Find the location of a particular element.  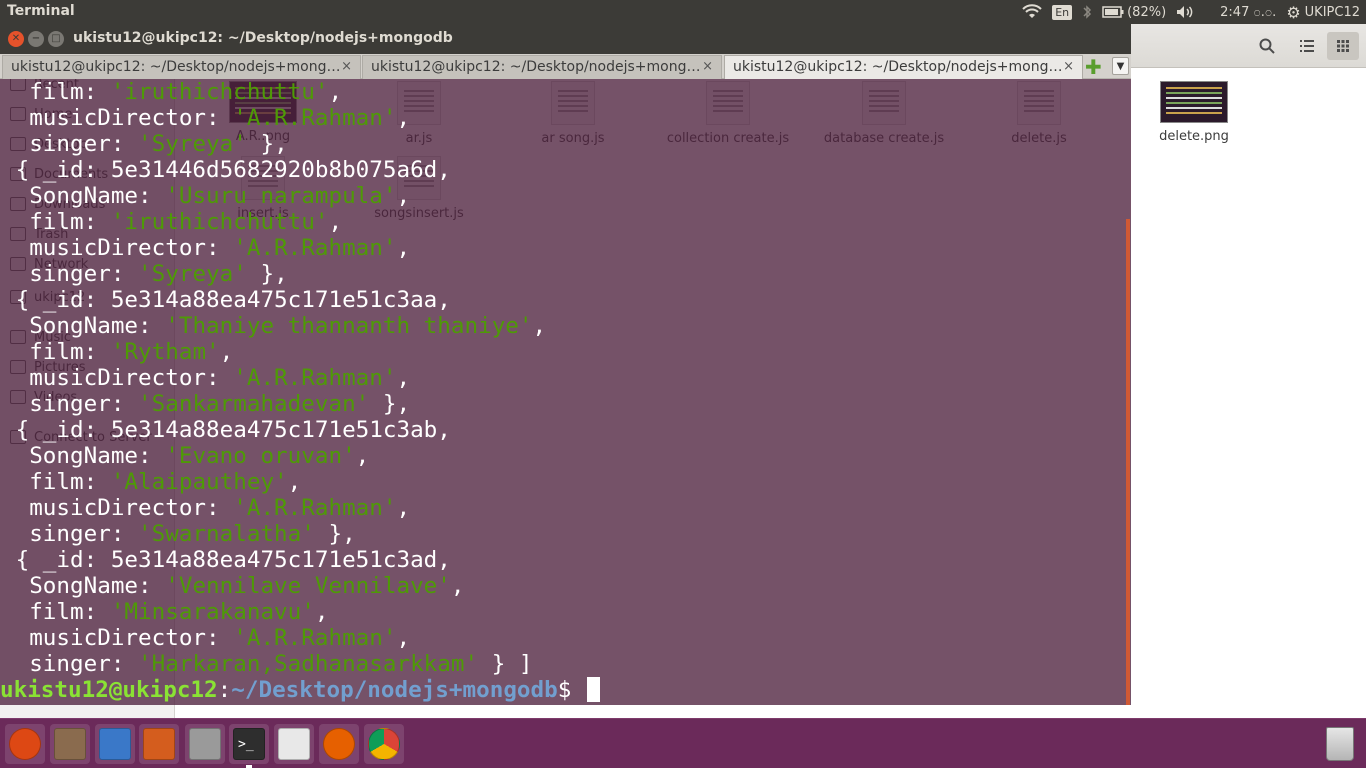

ubuntu-dash-icon is located at coordinates (25, 744).